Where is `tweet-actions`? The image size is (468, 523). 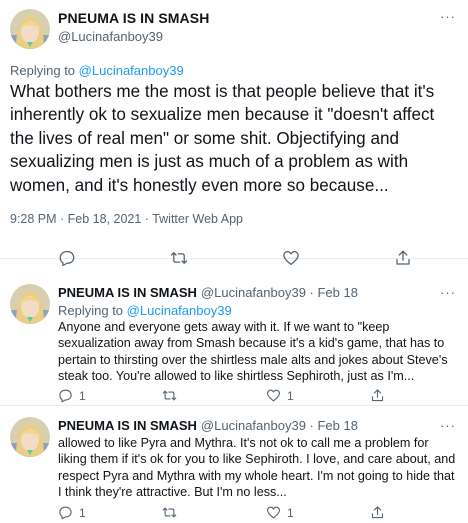 tweet-actions is located at coordinates (235, 258).